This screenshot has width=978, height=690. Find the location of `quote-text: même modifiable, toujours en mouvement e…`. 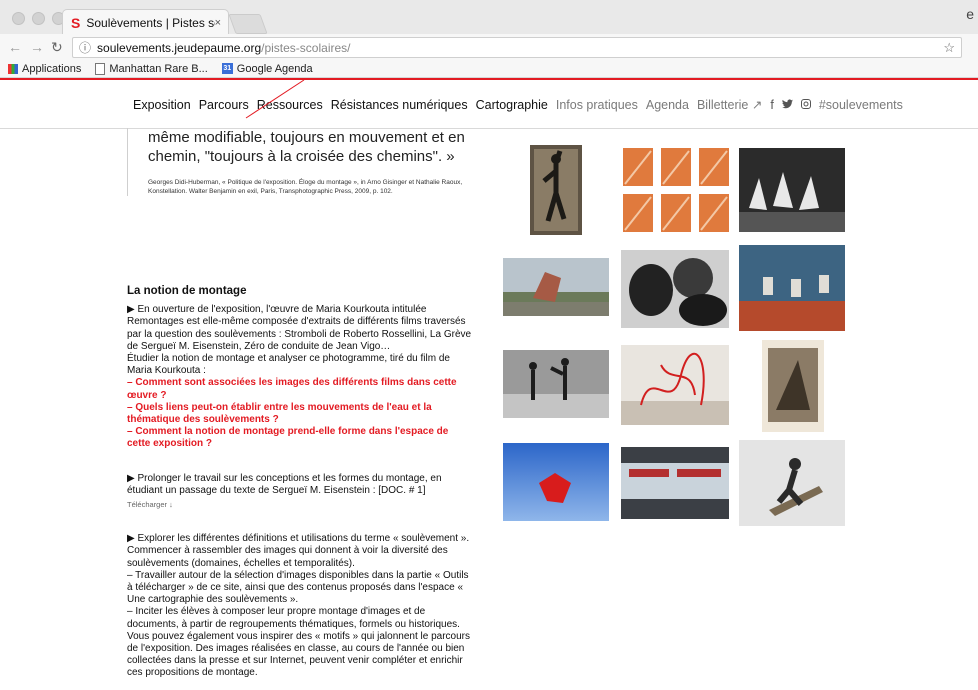

quote-text: même modifiable, toujours en mouvement e… is located at coordinates (306, 147).